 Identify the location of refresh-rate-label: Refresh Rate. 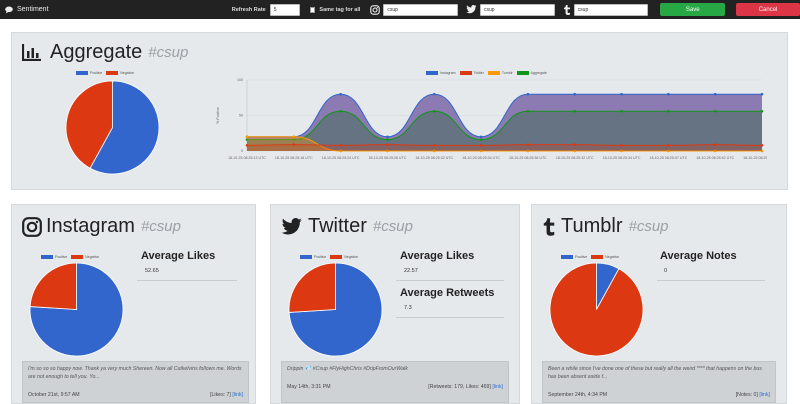
(248, 9).